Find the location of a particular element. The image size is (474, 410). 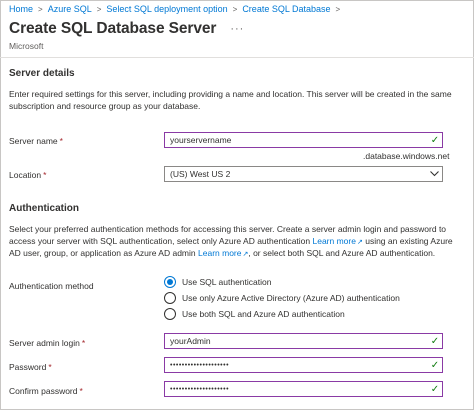

server-name-suffix: .database.windows.net is located at coordinates (406, 156).